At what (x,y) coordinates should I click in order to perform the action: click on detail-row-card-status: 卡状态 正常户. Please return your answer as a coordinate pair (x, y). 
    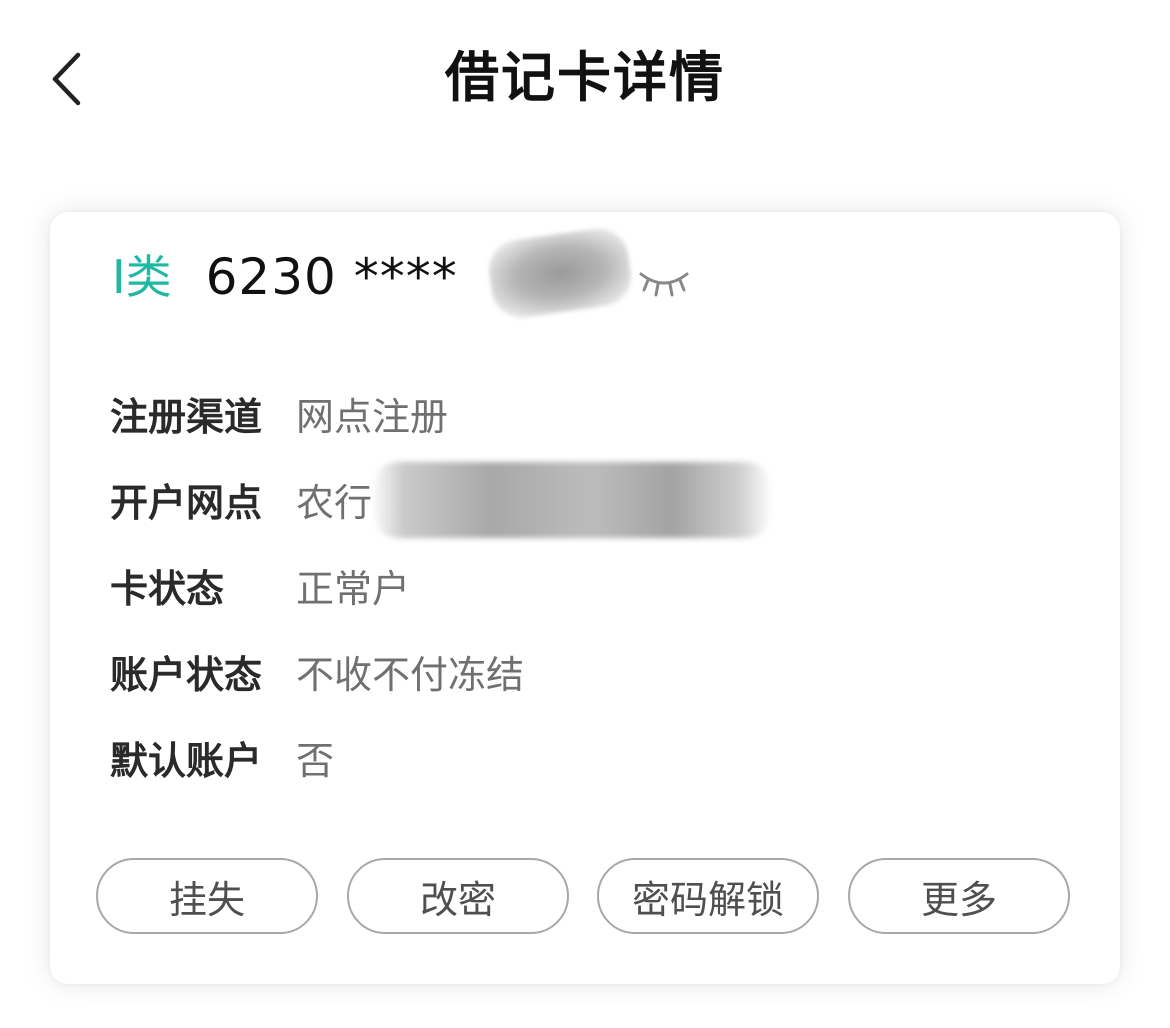
    Looking at the image, I should click on (590, 585).